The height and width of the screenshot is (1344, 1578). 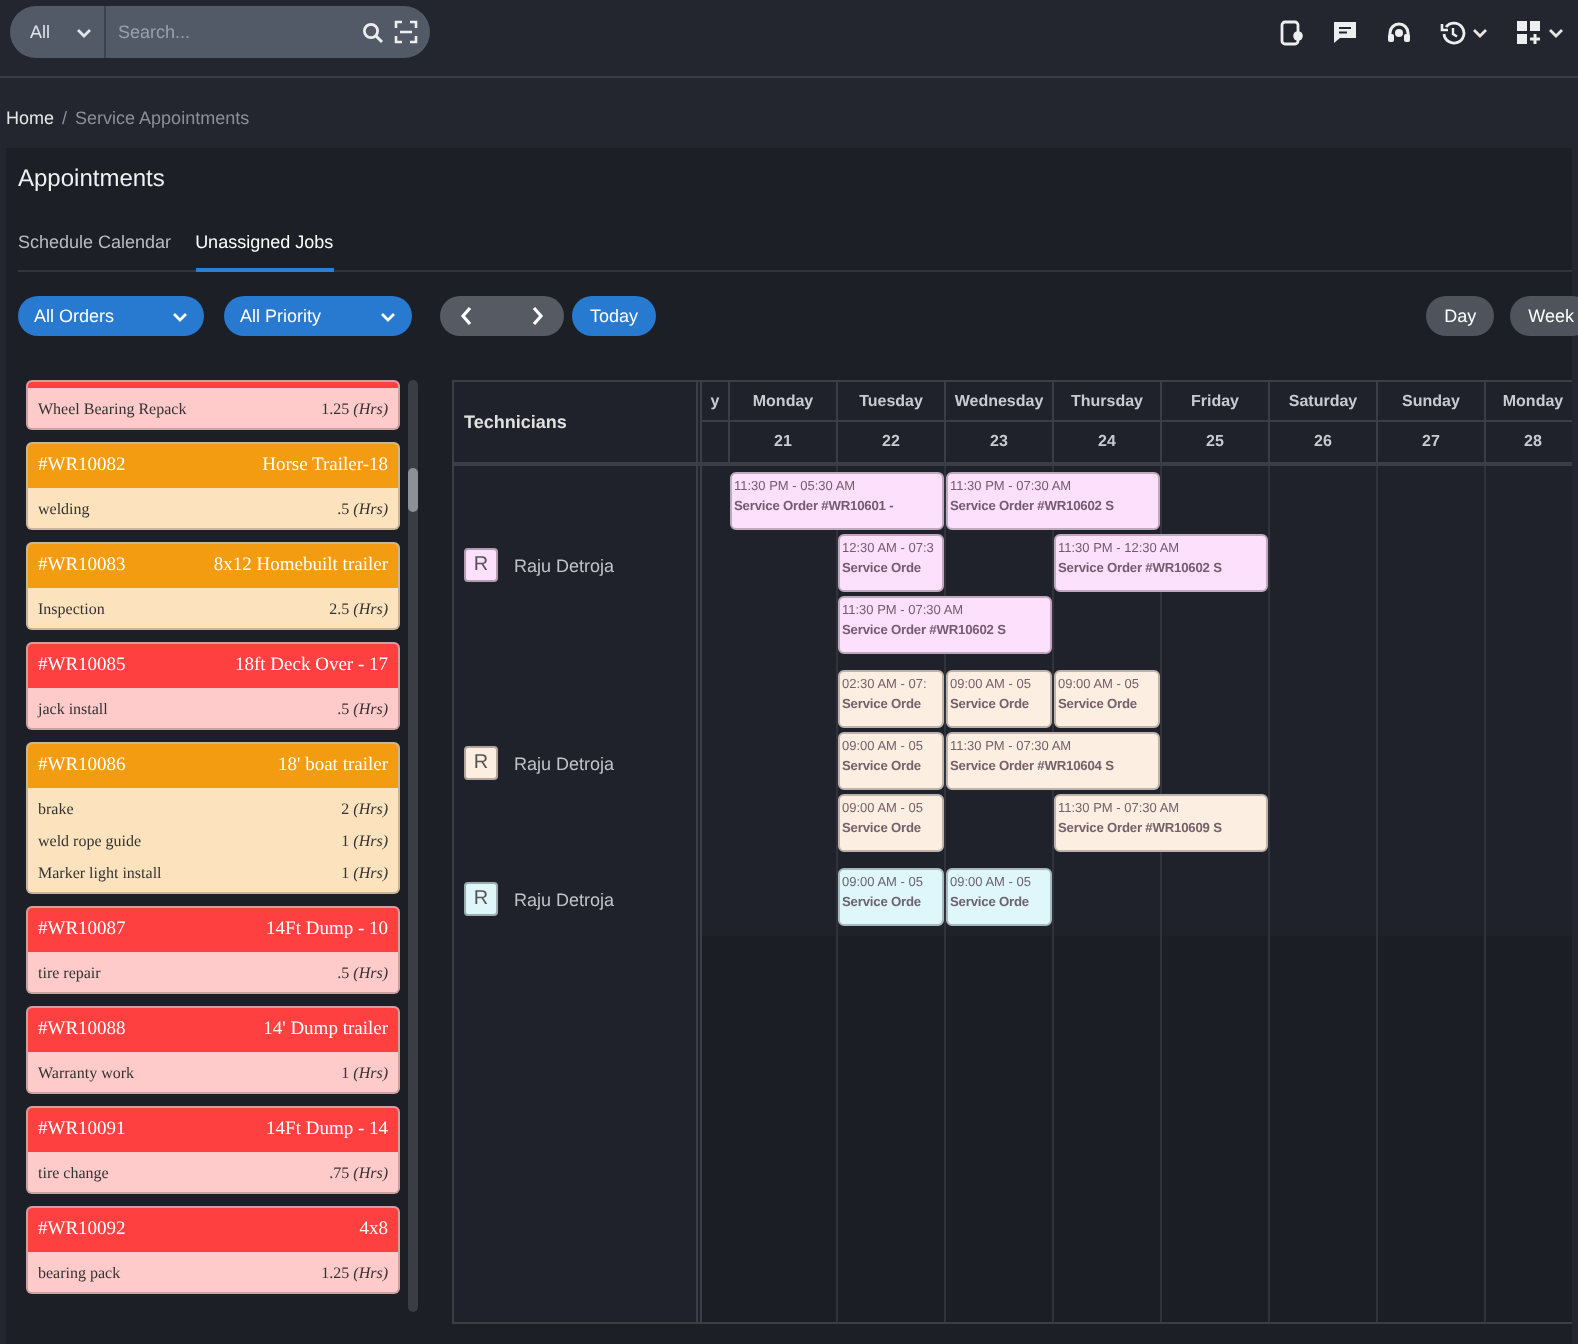 I want to click on day-date: 24, so click(x=1107, y=441).